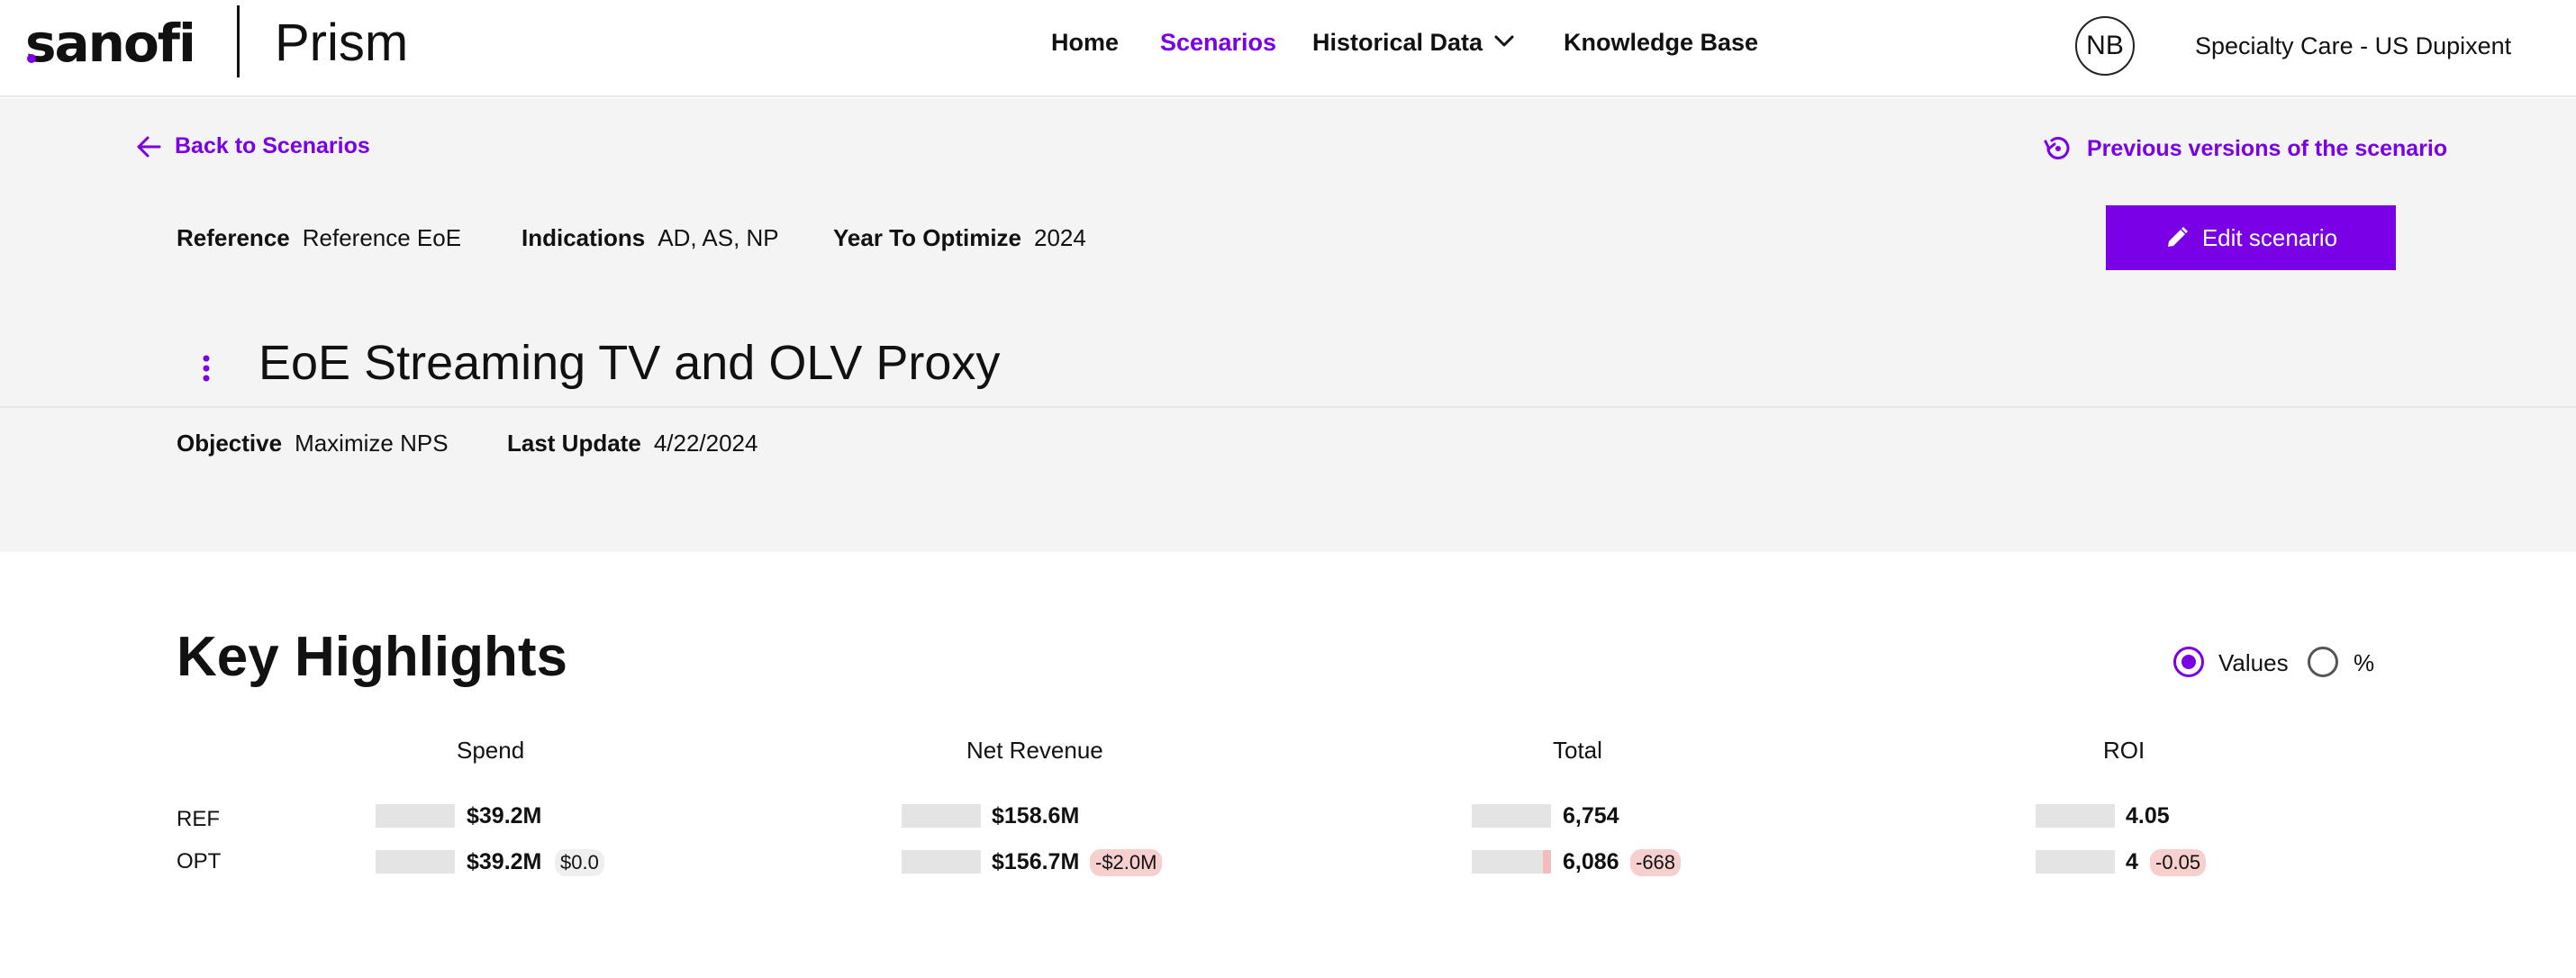  I want to click on logo-dot-icon, so click(31, 58).